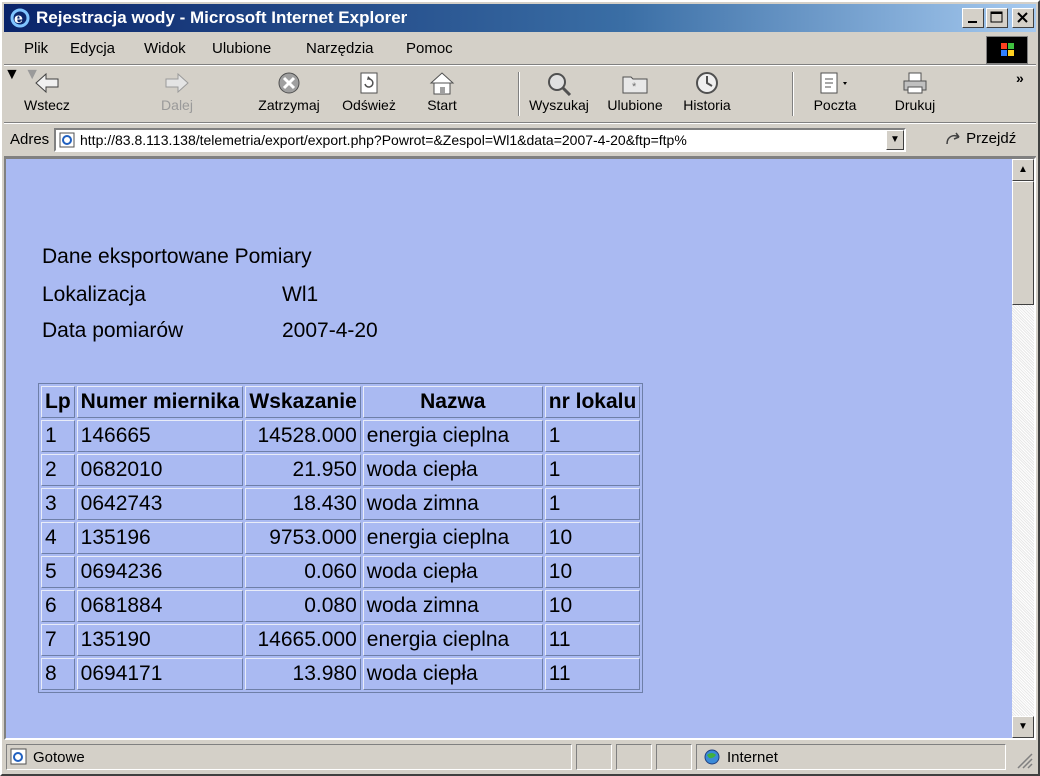 This screenshot has width=1040, height=776. What do you see at coordinates (210, 331) in the screenshot?
I see `date-row: Data pomiarów 2007-4-20` at bounding box center [210, 331].